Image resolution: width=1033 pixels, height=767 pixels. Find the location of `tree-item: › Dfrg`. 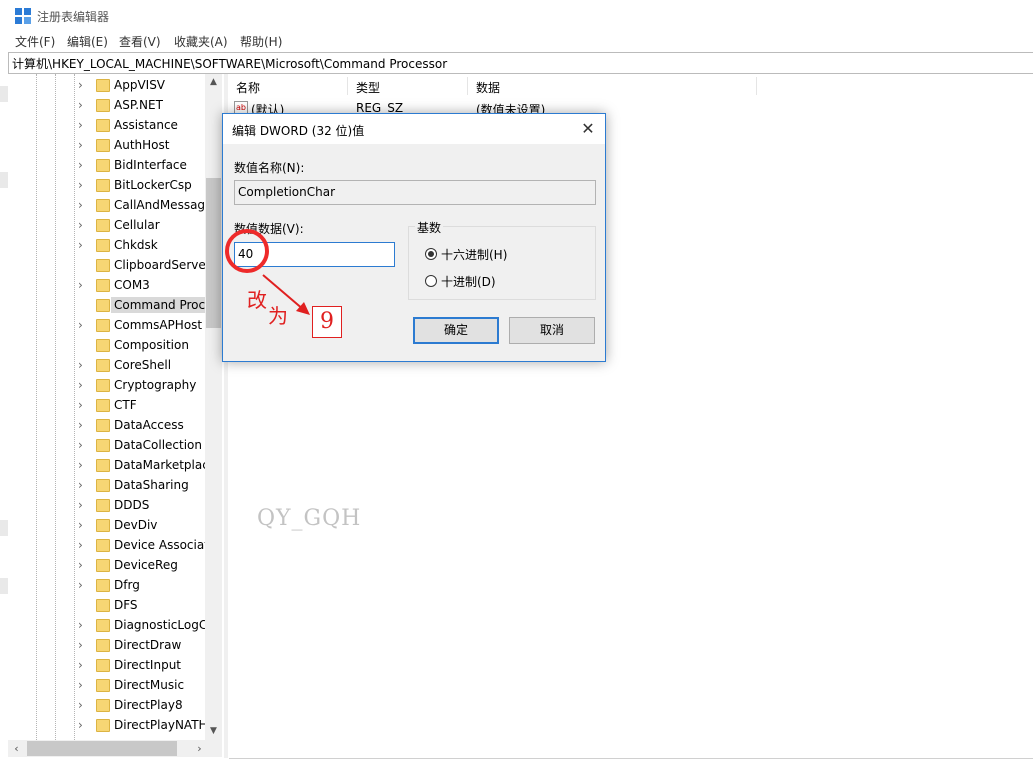

tree-item: › Dfrg is located at coordinates (150, 586).